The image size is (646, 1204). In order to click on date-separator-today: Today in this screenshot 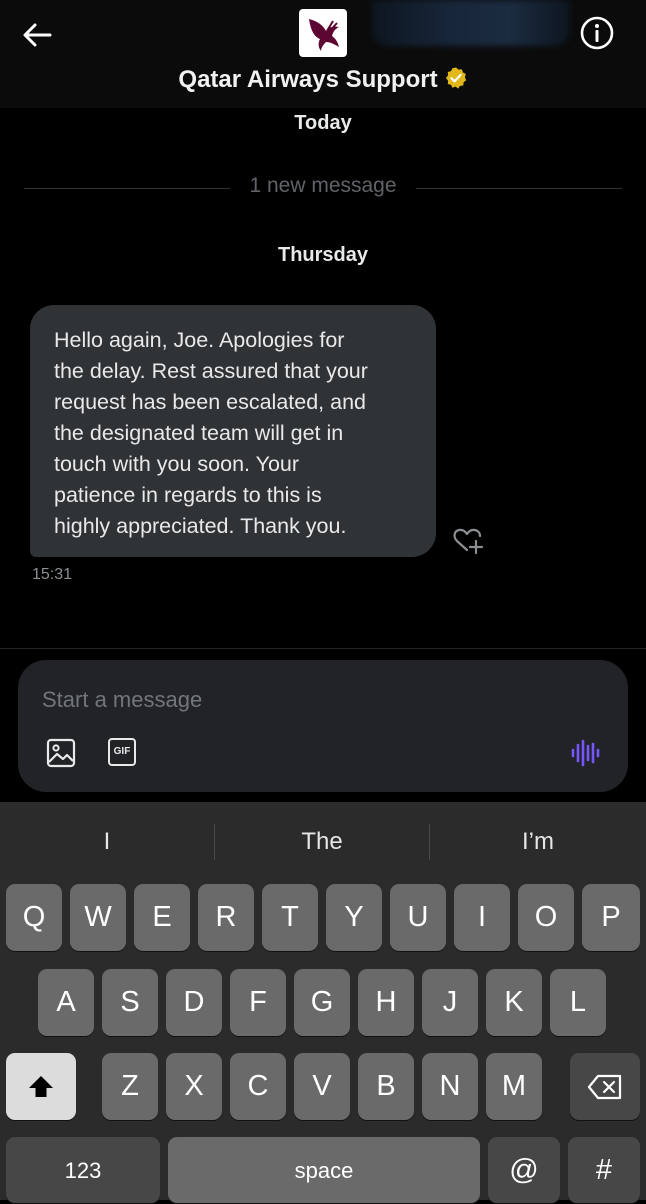, I will do `click(323, 123)`.